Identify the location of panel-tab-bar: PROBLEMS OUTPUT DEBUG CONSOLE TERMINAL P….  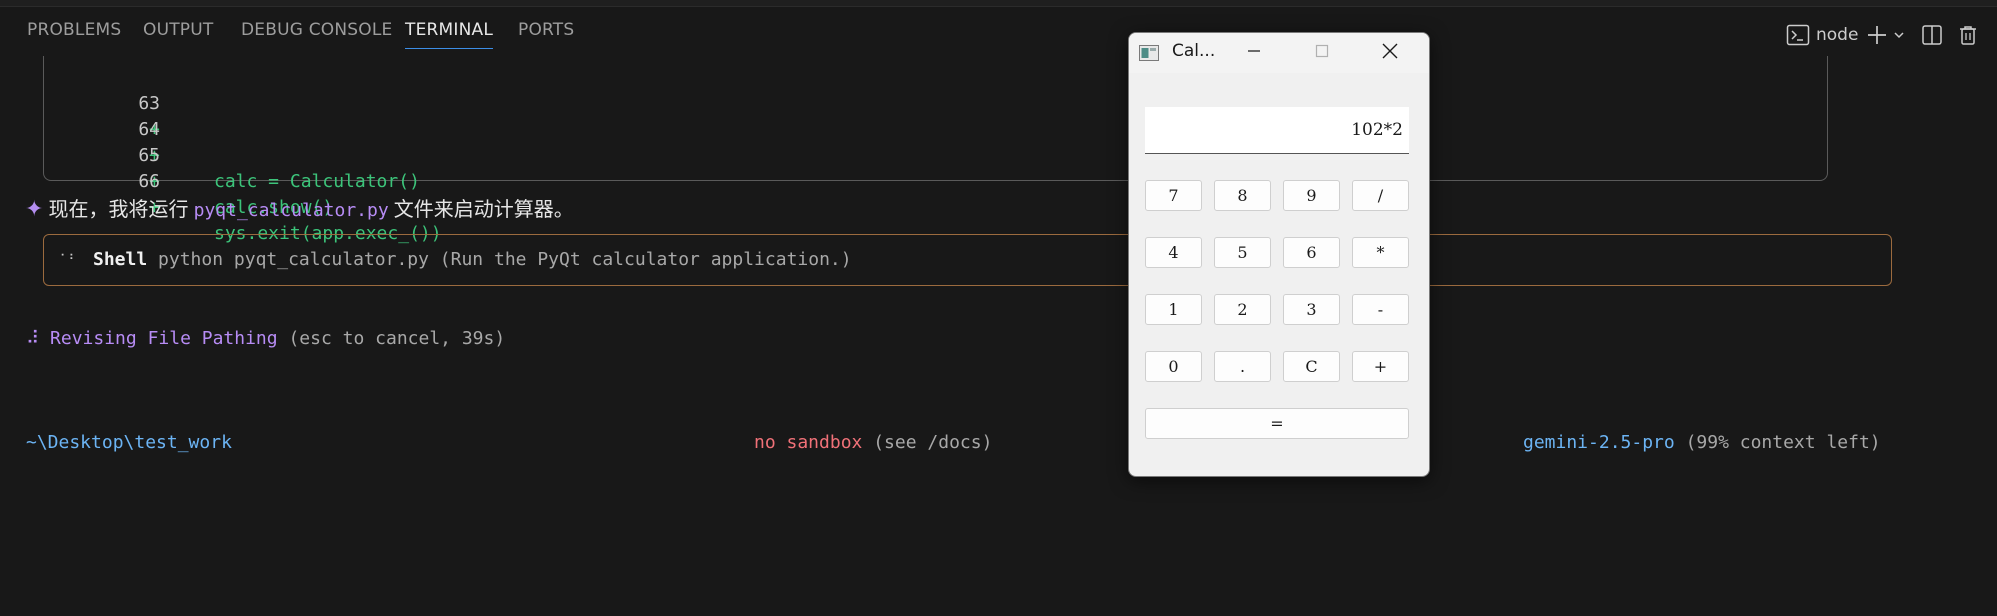
(998, 31).